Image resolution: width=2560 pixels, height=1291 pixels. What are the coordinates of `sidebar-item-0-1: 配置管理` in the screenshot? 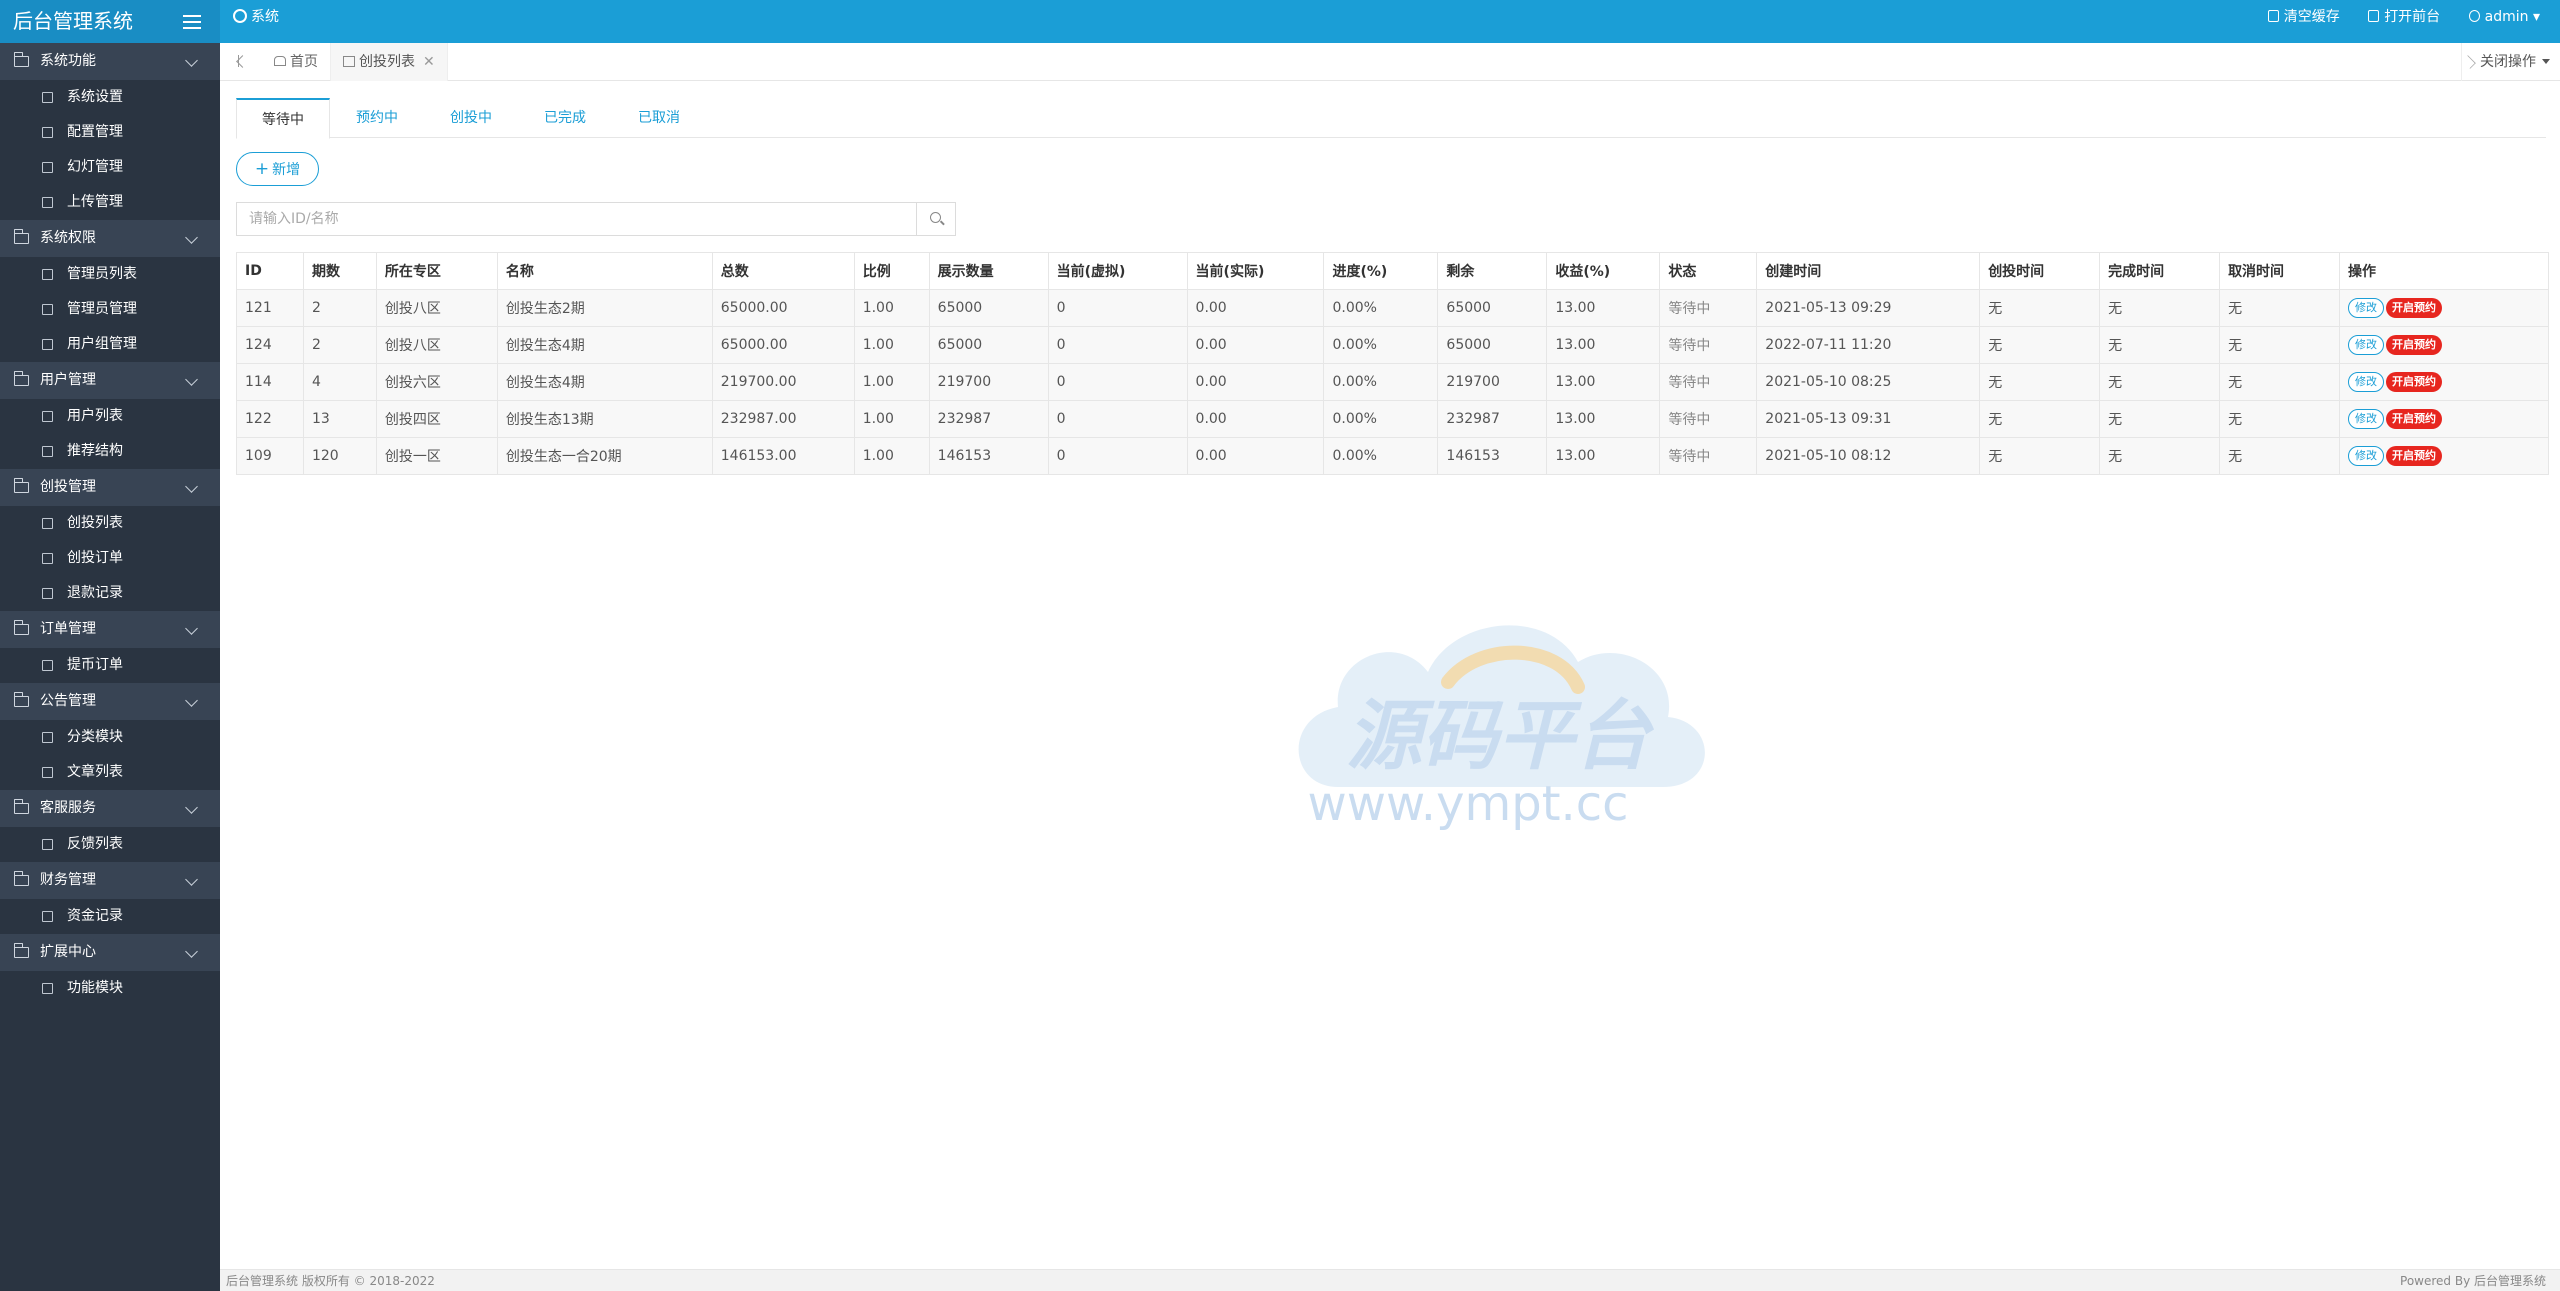 It's located at (110, 132).